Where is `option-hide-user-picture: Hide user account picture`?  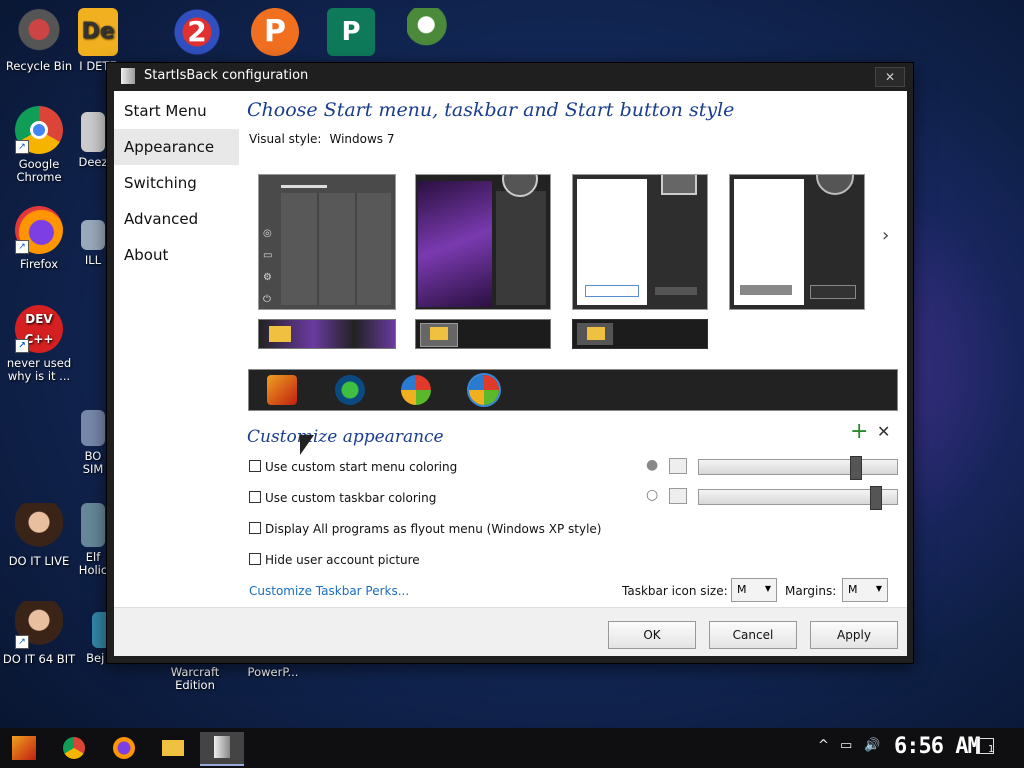 option-hide-user-picture: Hide user account picture is located at coordinates (334, 560).